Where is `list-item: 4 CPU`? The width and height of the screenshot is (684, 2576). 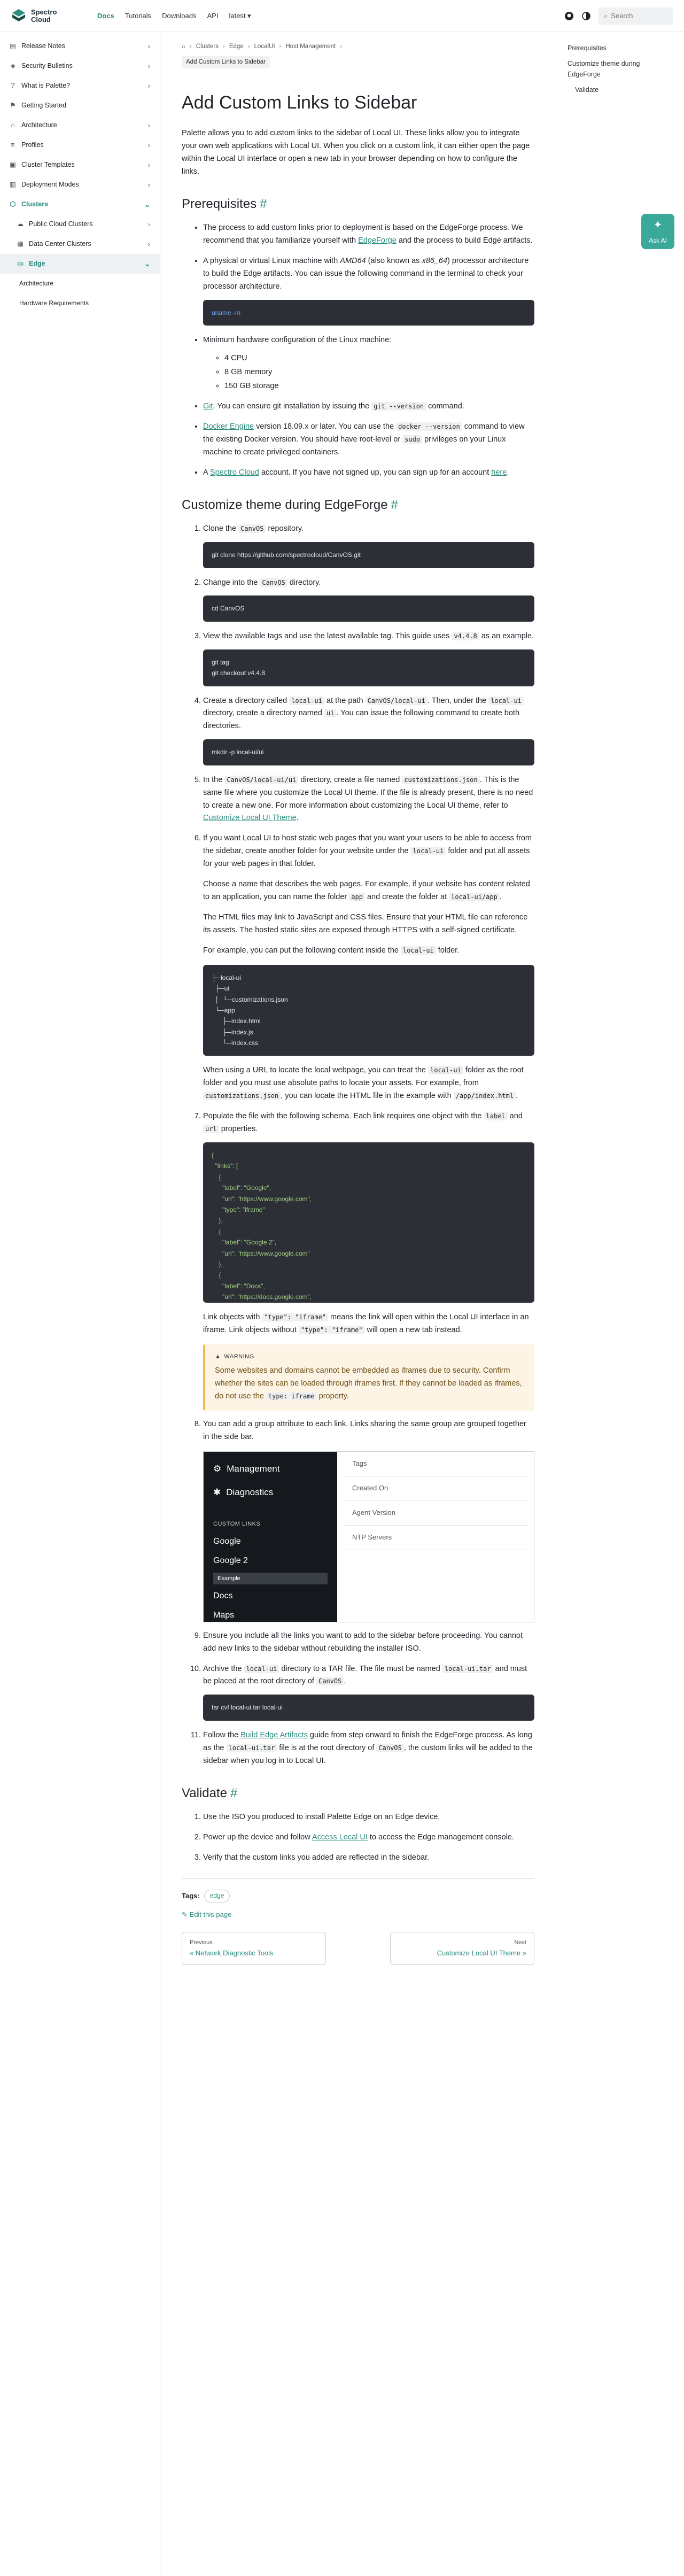
list-item: 4 CPU is located at coordinates (379, 358).